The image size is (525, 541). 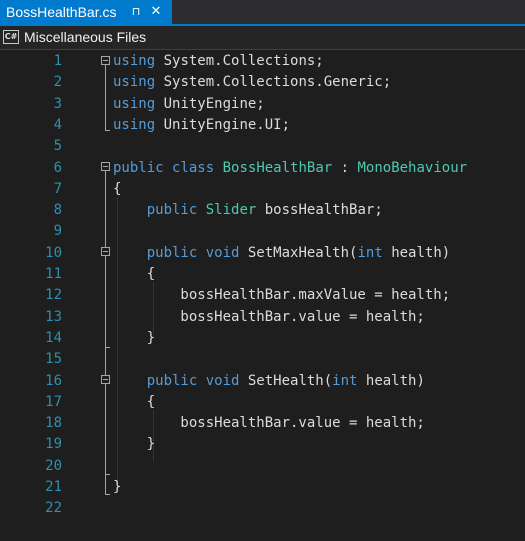 What do you see at coordinates (53, 295) in the screenshot?
I see `line-number: 12` at bounding box center [53, 295].